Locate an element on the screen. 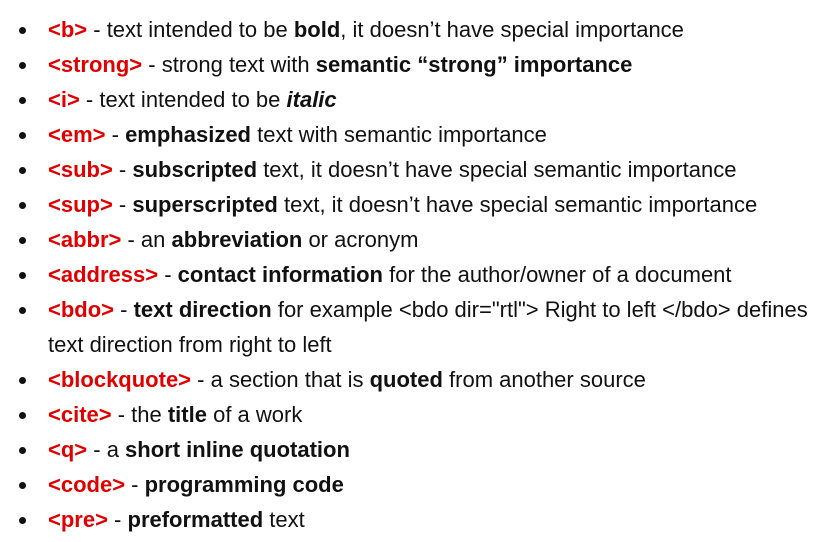 The height and width of the screenshot is (542, 826). description-text: of a work is located at coordinates (254, 414).